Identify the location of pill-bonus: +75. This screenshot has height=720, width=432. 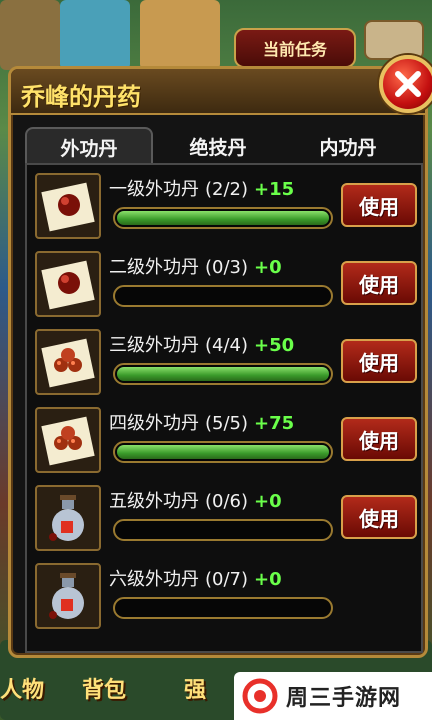
(274, 423).